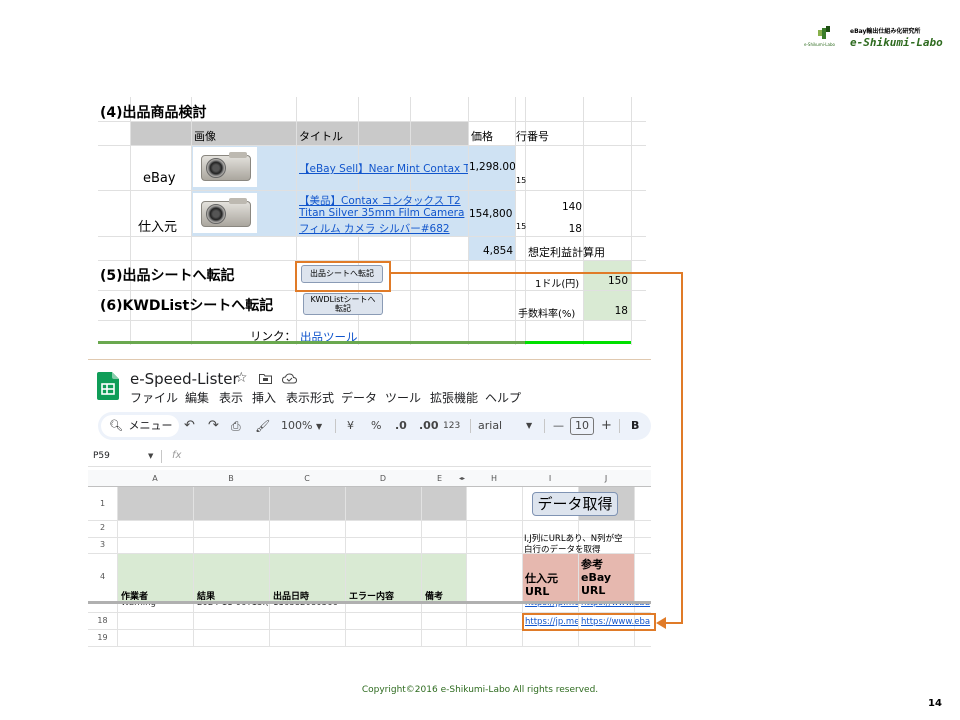 Image resolution: width=960 pixels, height=720 pixels. What do you see at coordinates (497, 251) in the screenshot?
I see `profit-value: 4,854` at bounding box center [497, 251].